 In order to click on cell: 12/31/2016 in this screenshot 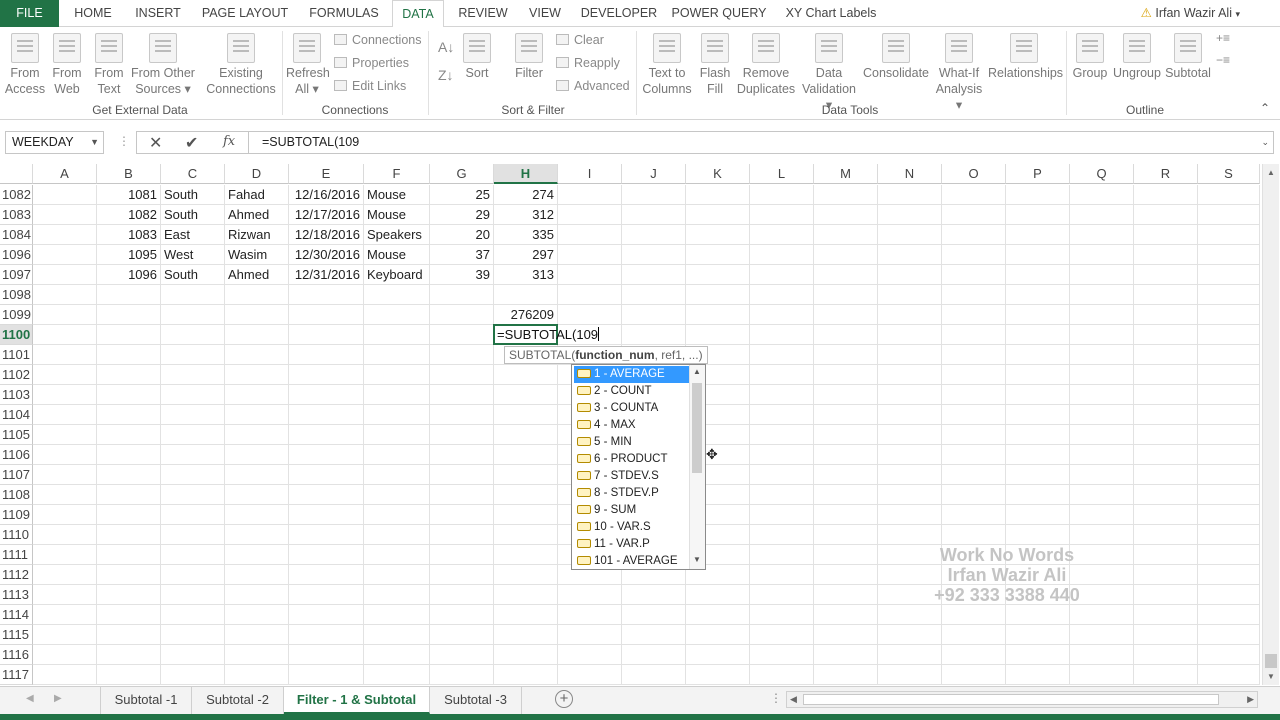, I will do `click(326, 275)`.